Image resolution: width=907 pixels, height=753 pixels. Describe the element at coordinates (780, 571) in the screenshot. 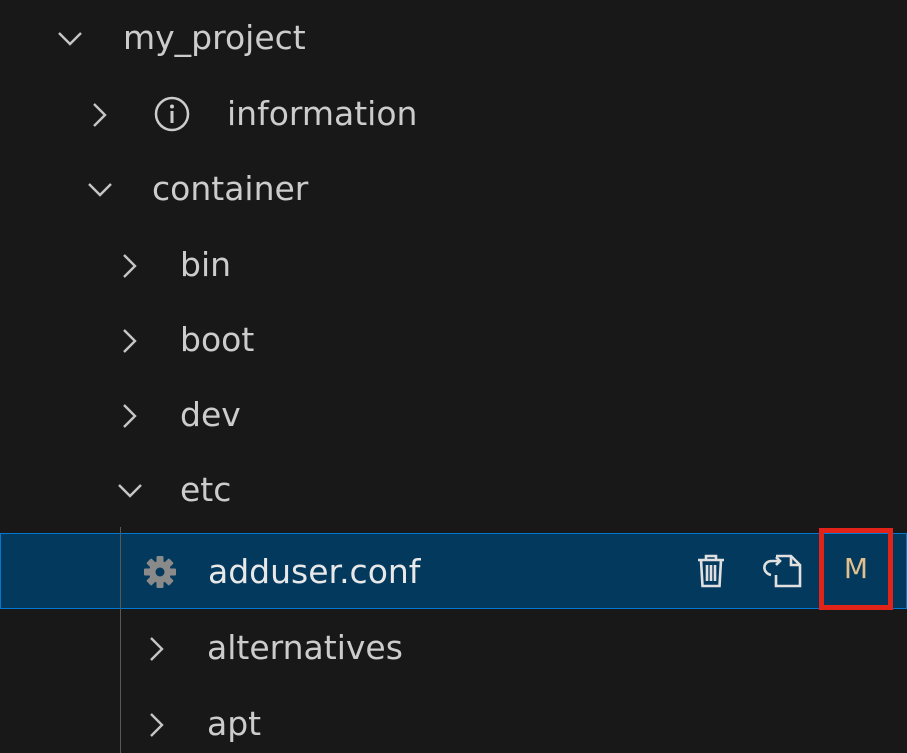

I see `open-file-icon` at that location.